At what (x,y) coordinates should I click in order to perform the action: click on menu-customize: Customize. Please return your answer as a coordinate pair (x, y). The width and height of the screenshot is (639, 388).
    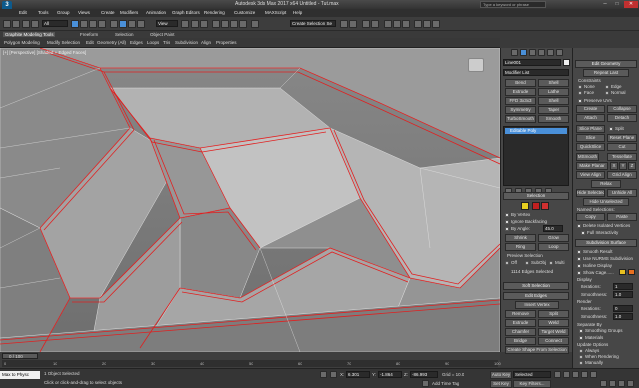
    Looking at the image, I should click on (244, 12).